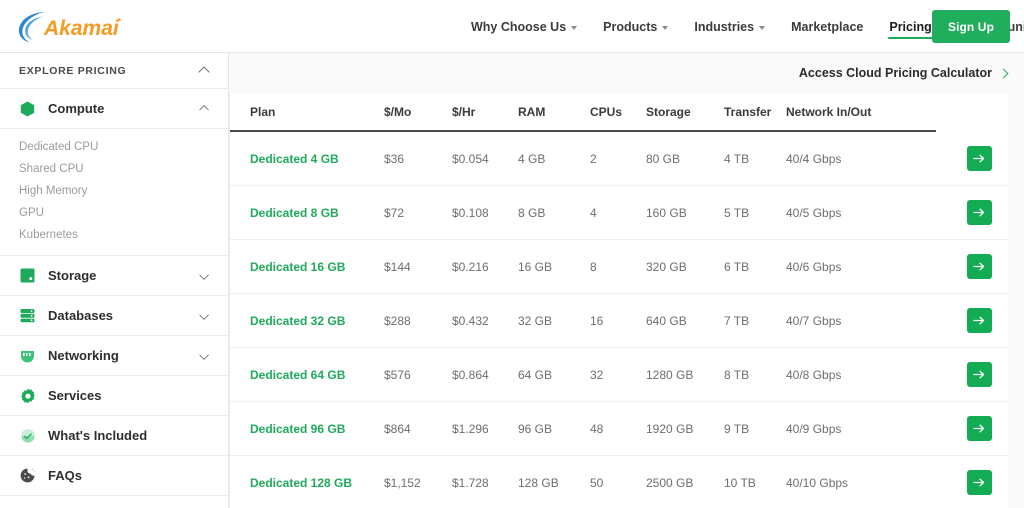 This screenshot has height=508, width=1024. I want to click on sidebar-item-whats-included: What's Included, so click(114, 436).